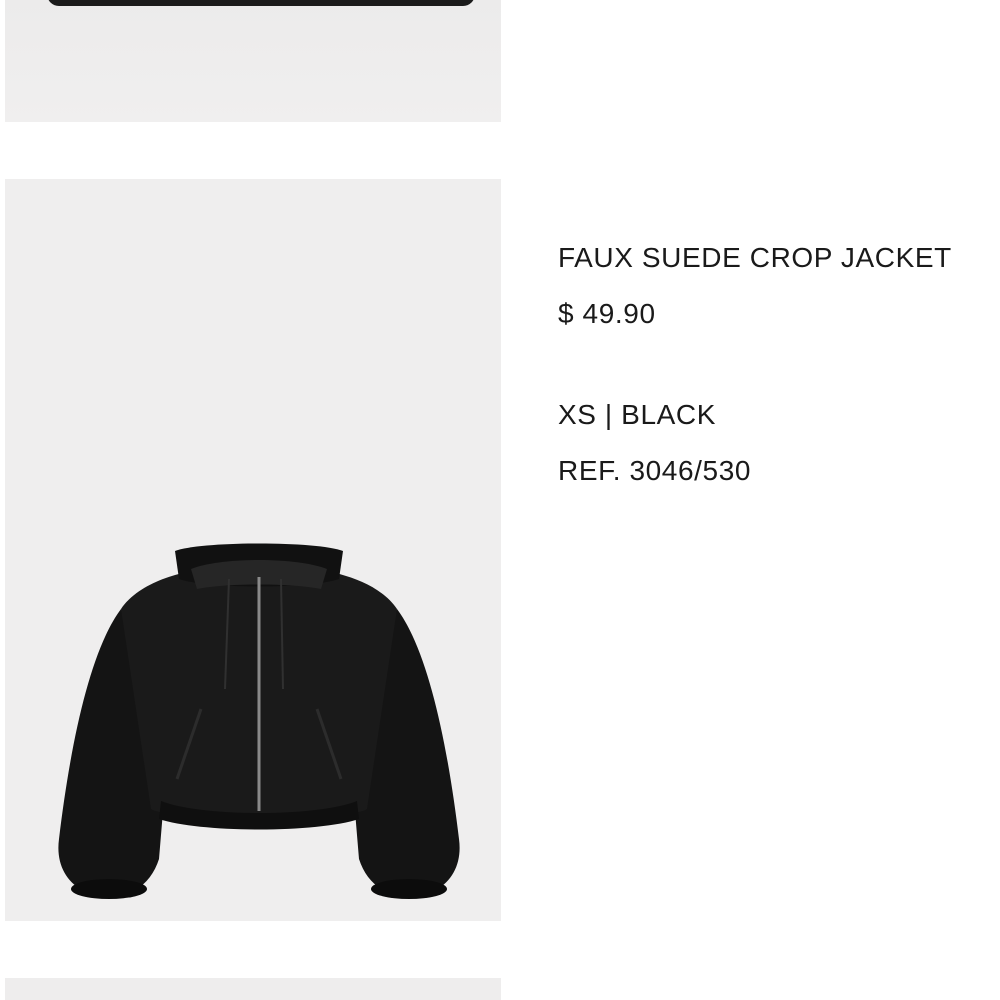  Describe the element at coordinates (637, 414) in the screenshot. I see `product-variant: XS | BLACK` at that location.